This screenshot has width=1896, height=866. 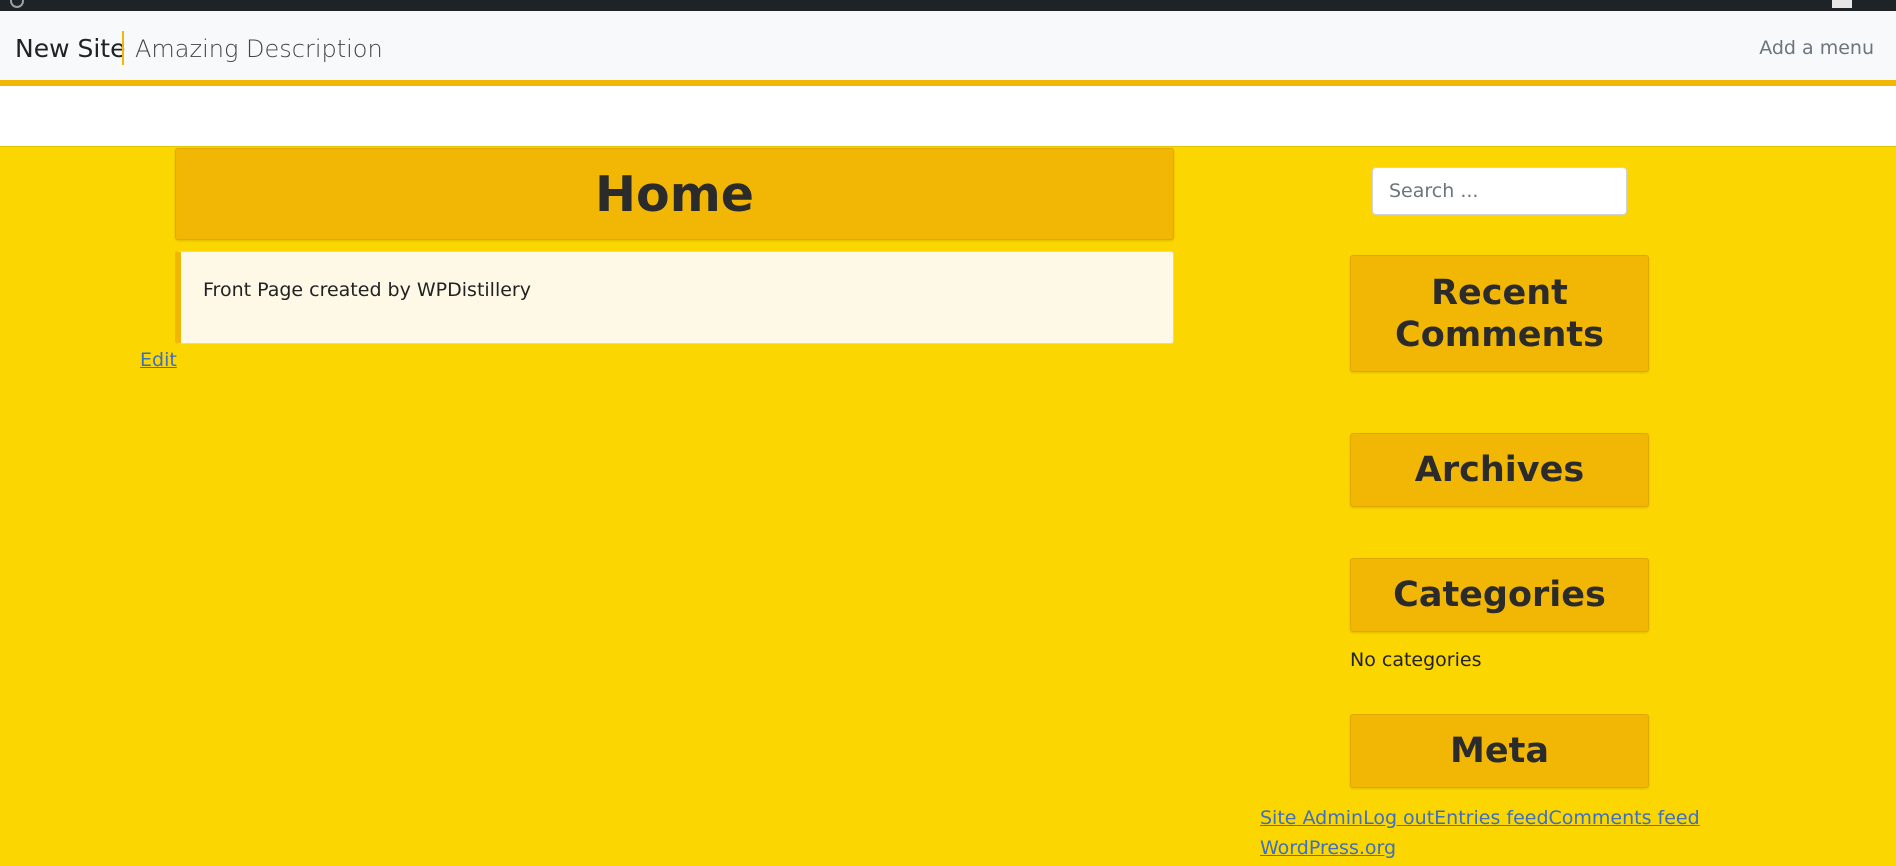 What do you see at coordinates (948, 116) in the screenshot?
I see `header-spacer` at bounding box center [948, 116].